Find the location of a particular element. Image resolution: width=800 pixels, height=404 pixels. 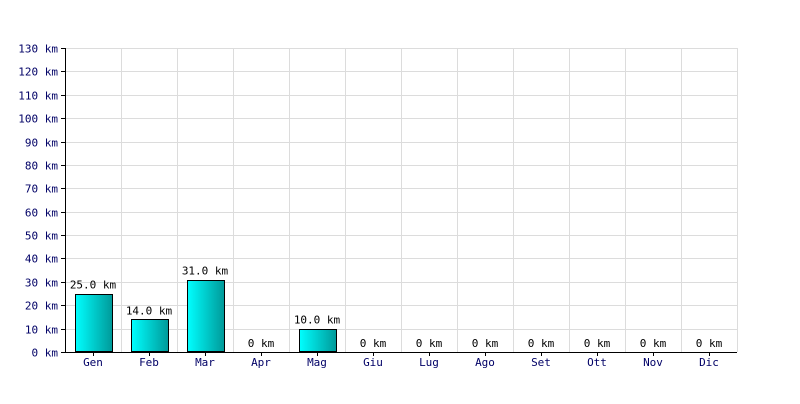

y-tick-label: 60 km is located at coordinates (41, 213).